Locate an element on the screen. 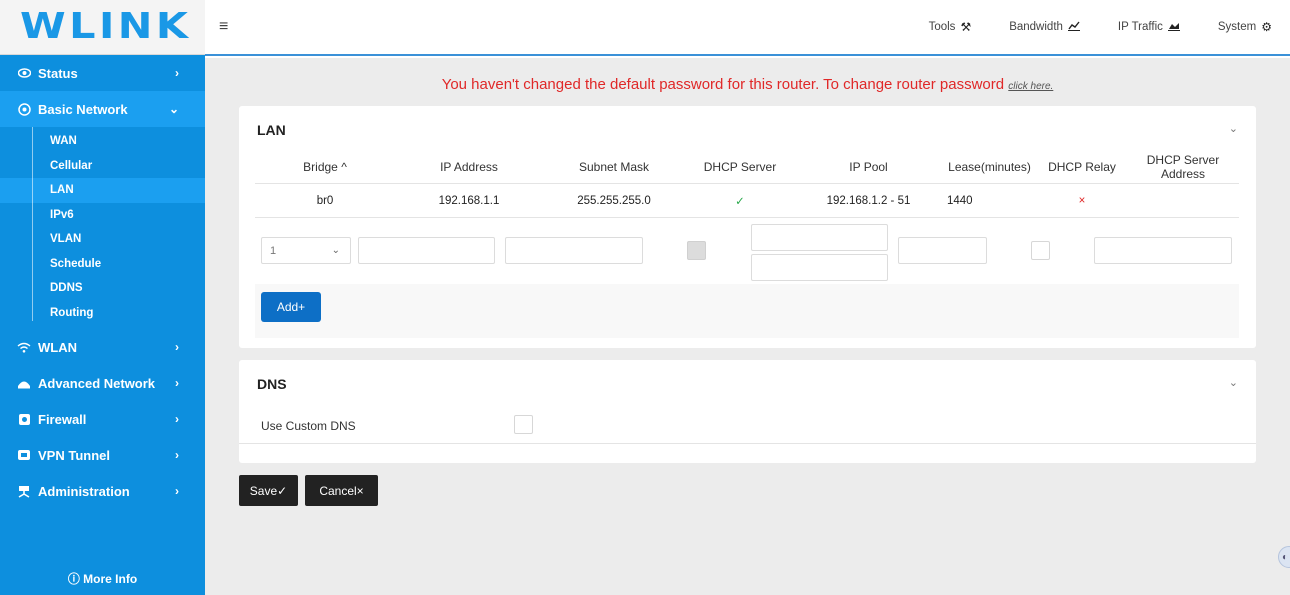 This screenshot has height=595, width=1290. top-bar: ≡ Tools ⚒ Bandwidth IP Traffic System ⚙ is located at coordinates (747, 28).